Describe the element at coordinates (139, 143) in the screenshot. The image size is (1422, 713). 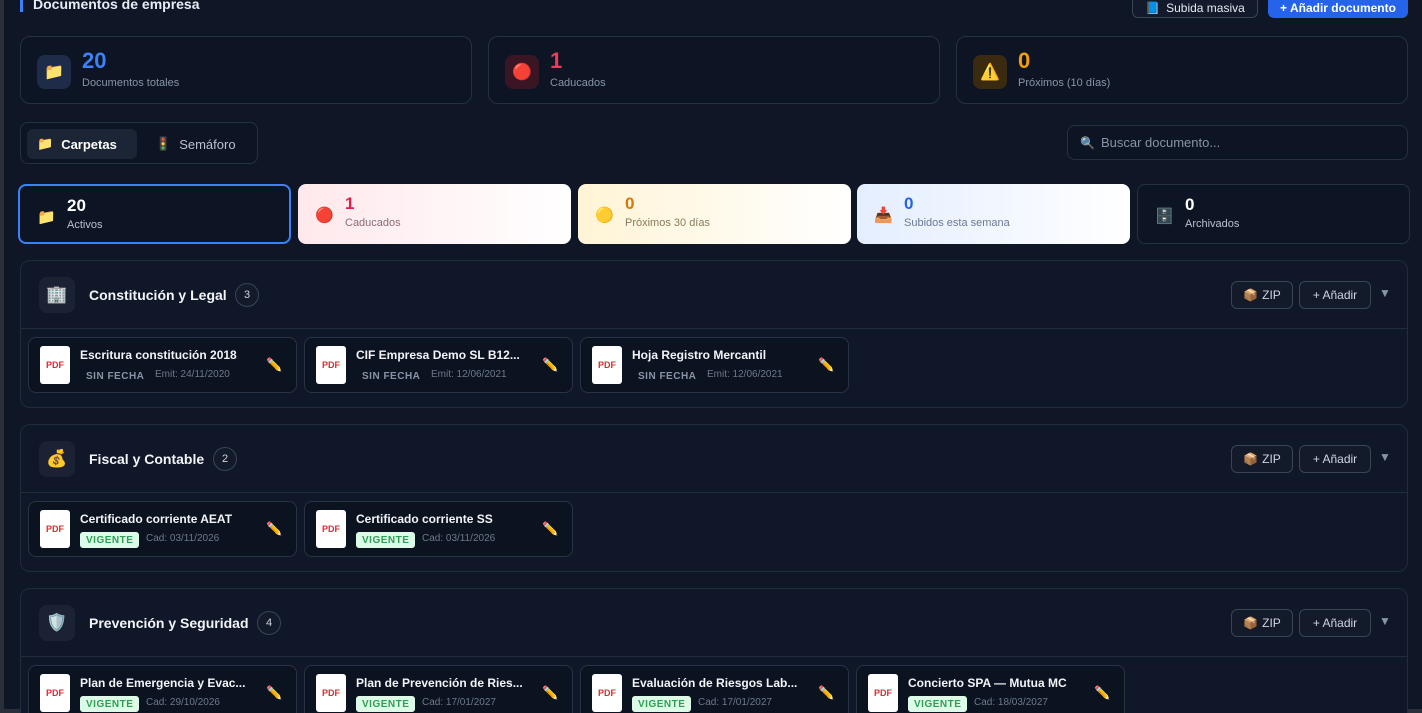
I see `view-toggle: 📁 Carpetas 🚦 Semáforo` at that location.